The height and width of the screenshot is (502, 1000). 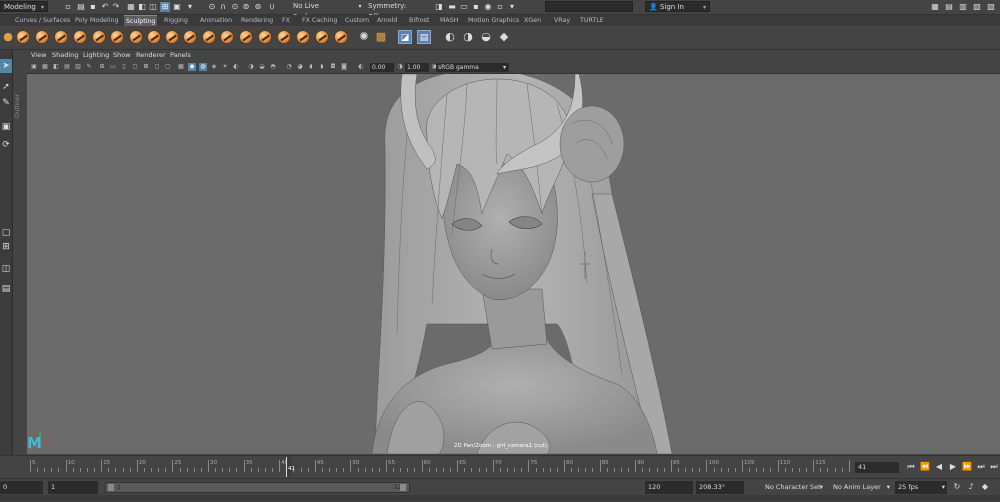 What do you see at coordinates (300, 67) in the screenshot?
I see `isolate-select-icon: ◕` at bounding box center [300, 67].